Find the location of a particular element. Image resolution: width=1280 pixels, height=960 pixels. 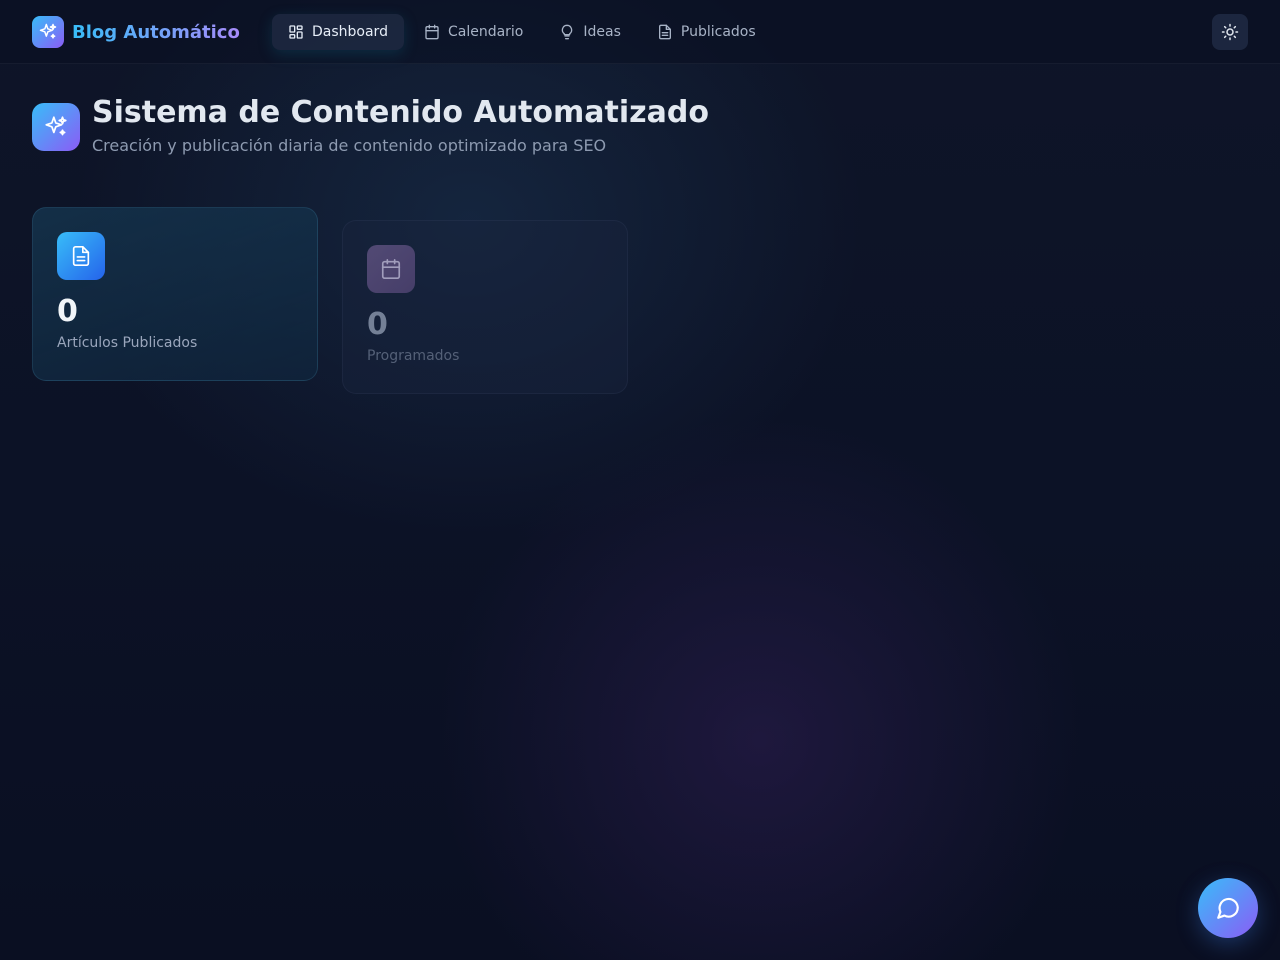

dashboard-icon is located at coordinates (296, 32).